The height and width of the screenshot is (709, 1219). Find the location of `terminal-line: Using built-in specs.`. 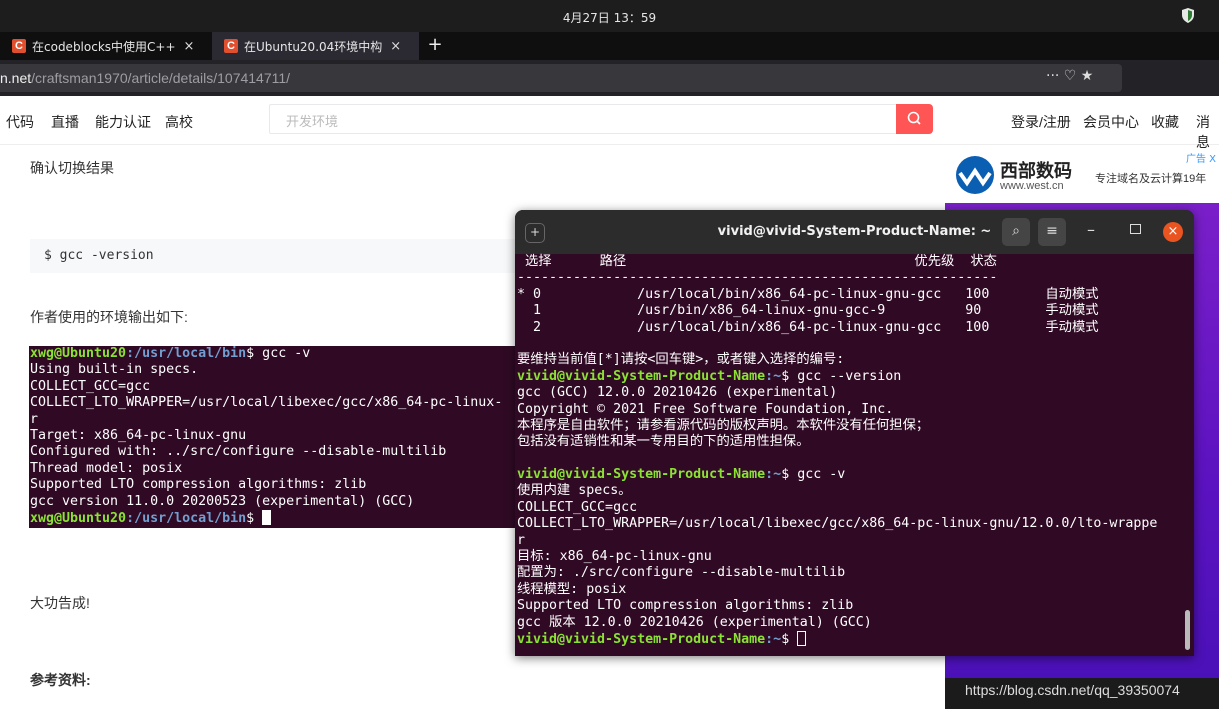

terminal-line: Using built-in specs. is located at coordinates (266, 370).